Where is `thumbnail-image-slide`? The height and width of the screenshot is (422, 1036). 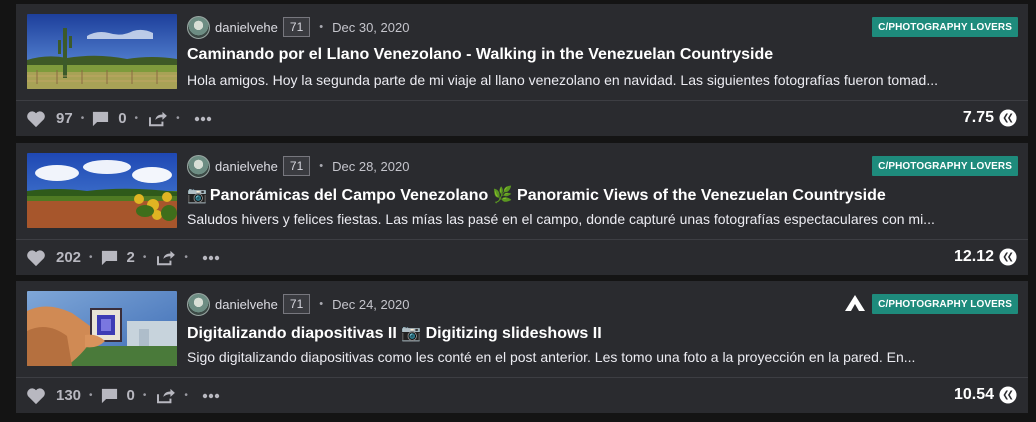 thumbnail-image-slide is located at coordinates (102, 328).